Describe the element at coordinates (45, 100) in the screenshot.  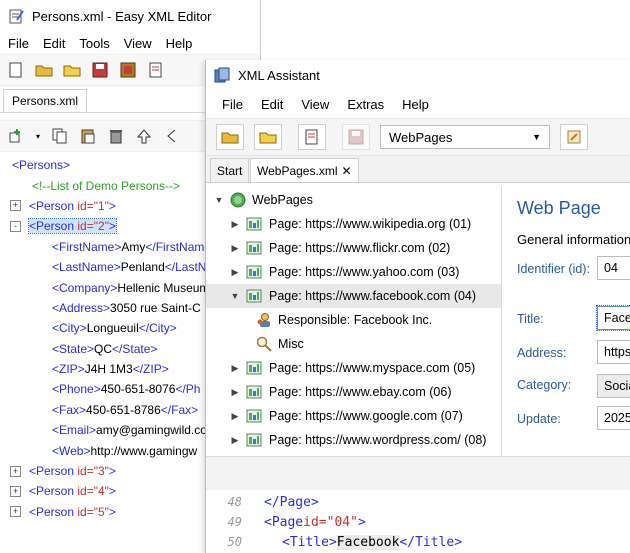
I see `tab-persons-xml: Persons.xml` at that location.